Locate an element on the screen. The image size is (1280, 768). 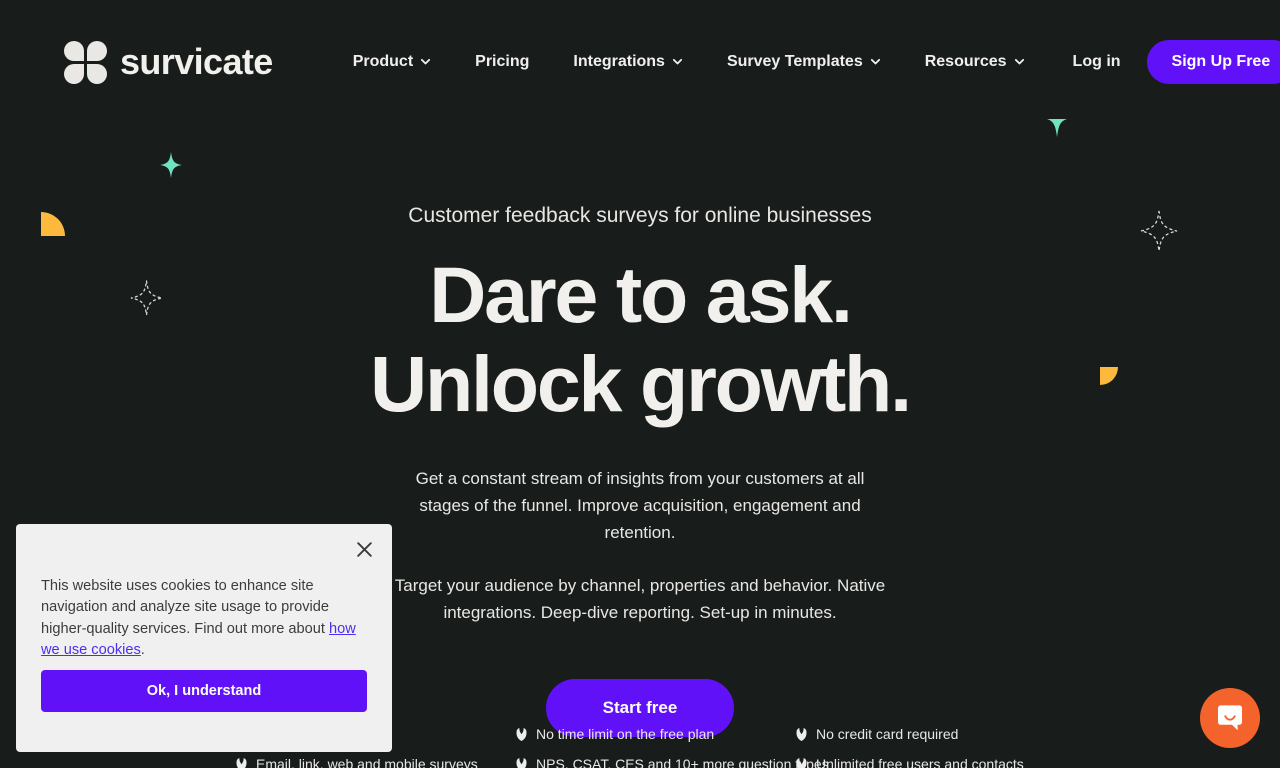
nav-item-product: Product is located at coordinates (392, 62).